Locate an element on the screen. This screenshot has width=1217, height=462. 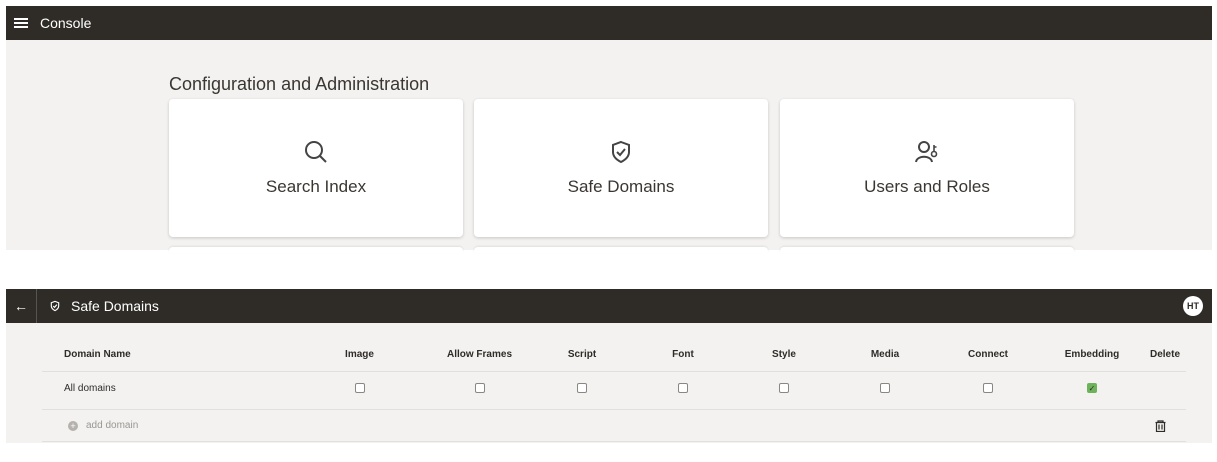
add-domain-button: + add domain is located at coordinates (103, 425).